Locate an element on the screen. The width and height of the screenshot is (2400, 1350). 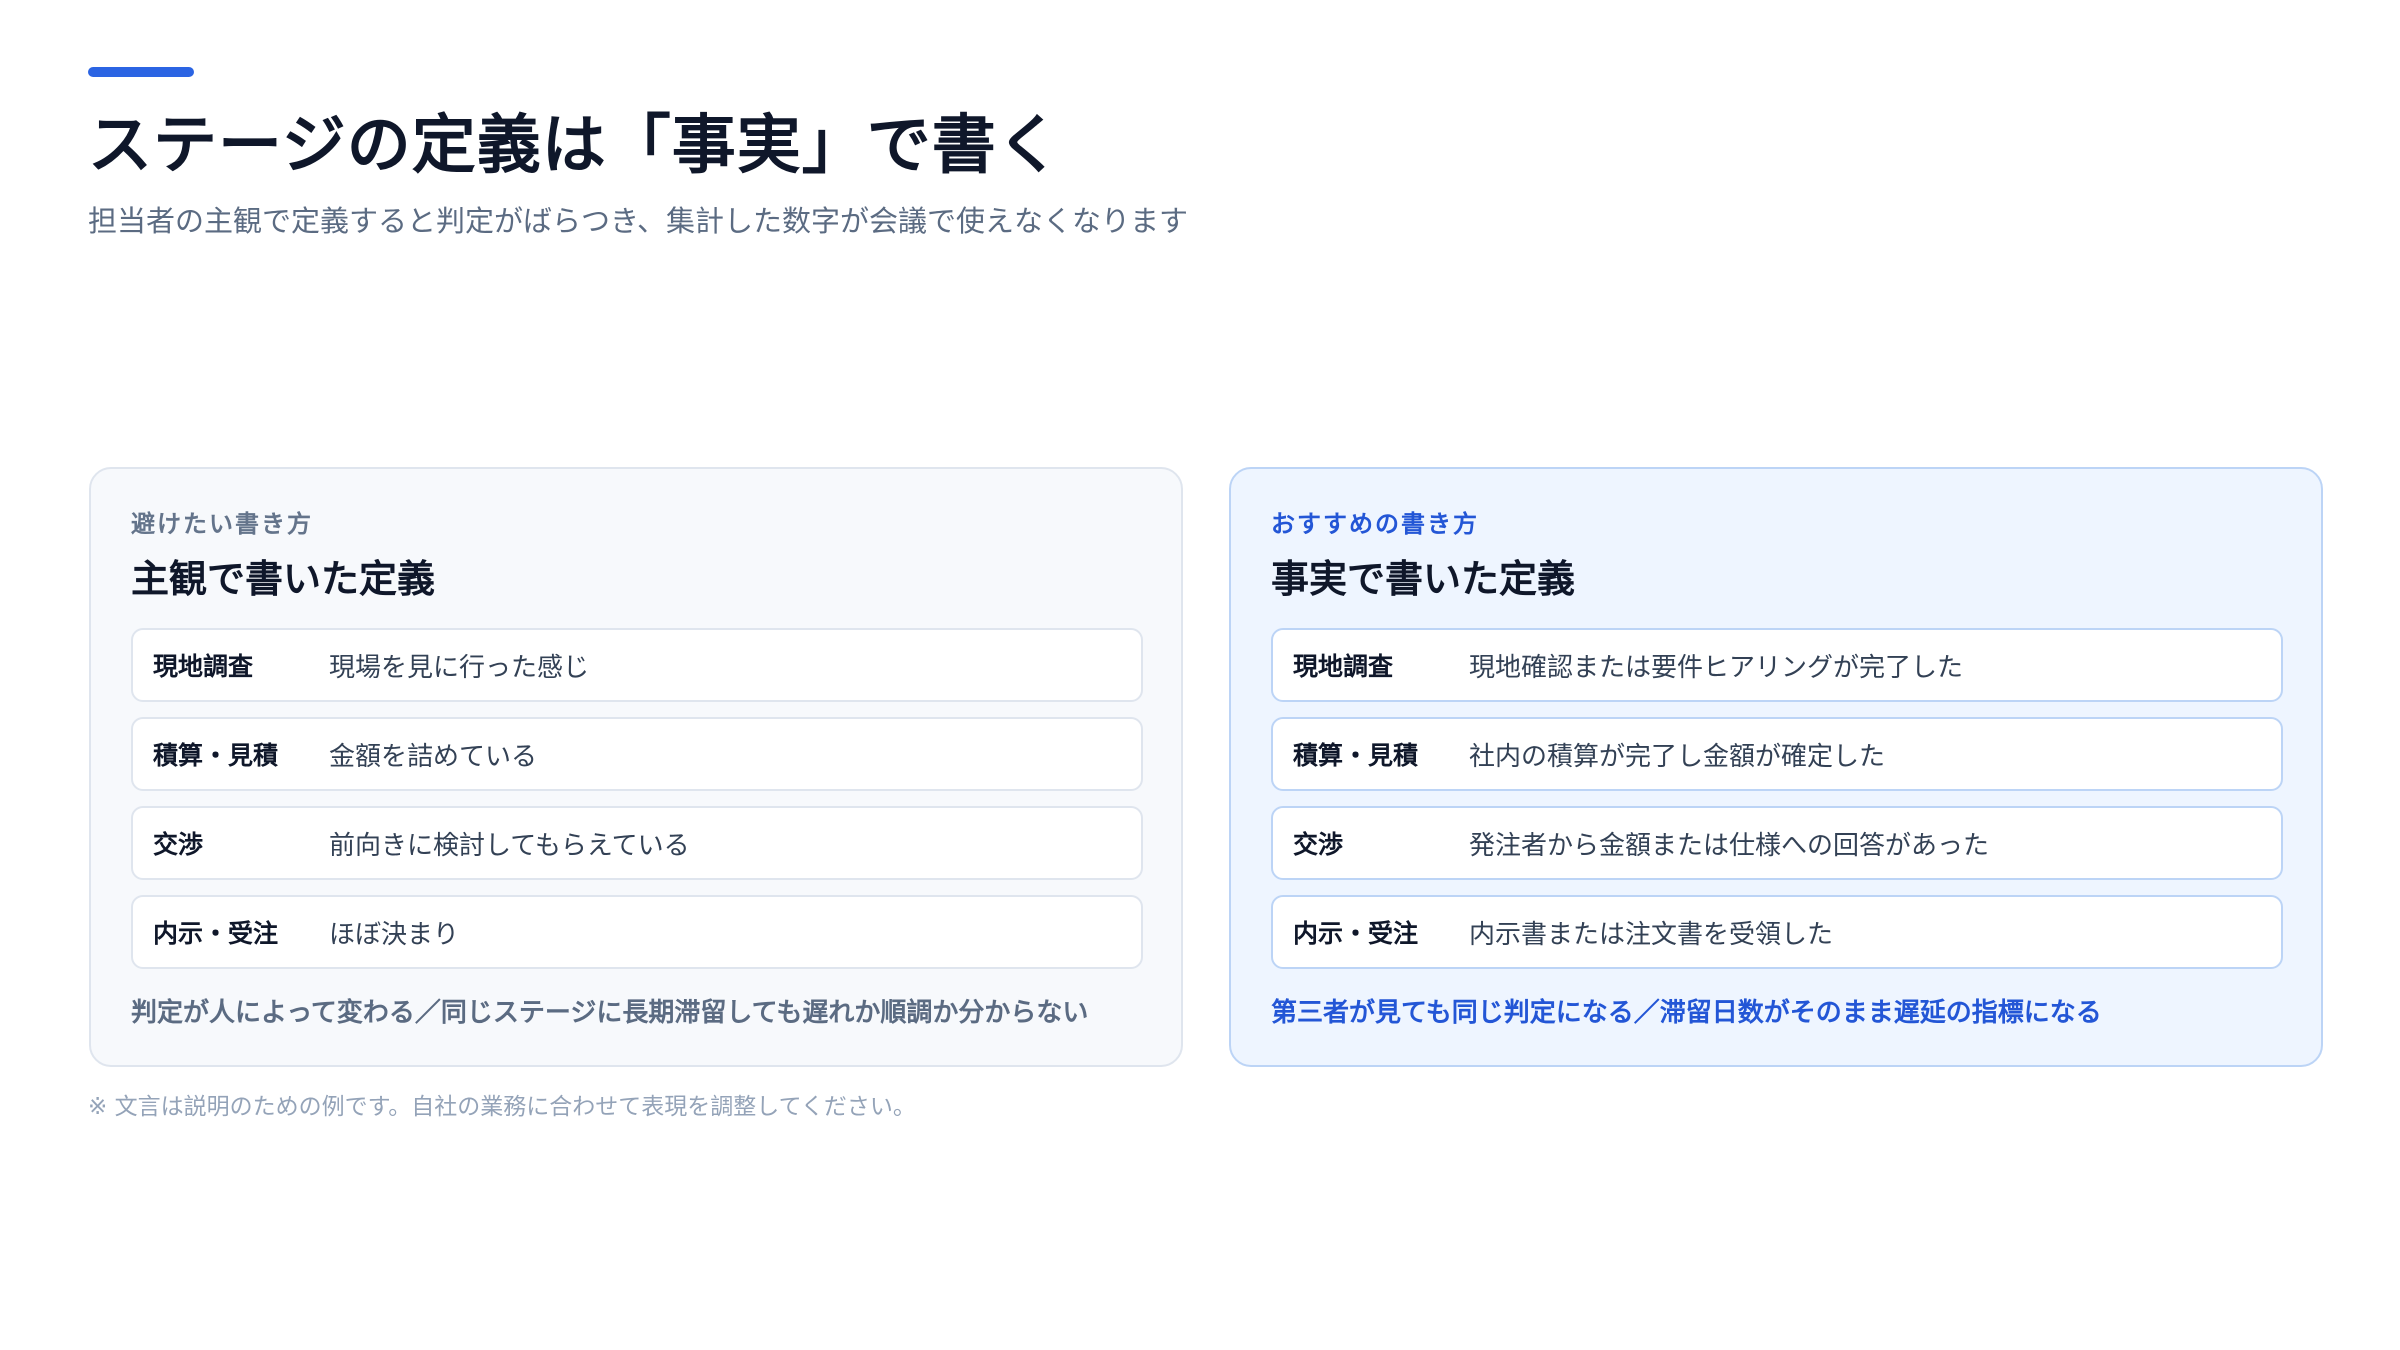
definition-row: 積算・見積 金額を詰めている is located at coordinates (637, 754).